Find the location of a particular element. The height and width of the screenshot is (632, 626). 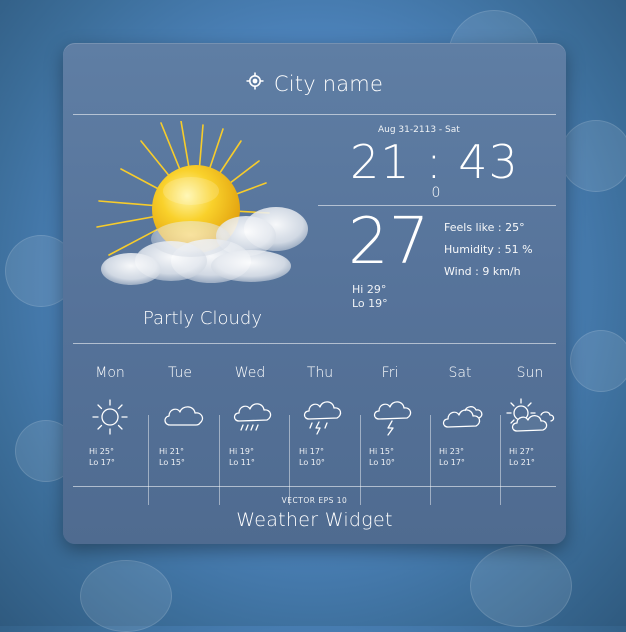

forecast-day-wed: Wed Hi 19° Lo 11° is located at coordinates (250, 410).